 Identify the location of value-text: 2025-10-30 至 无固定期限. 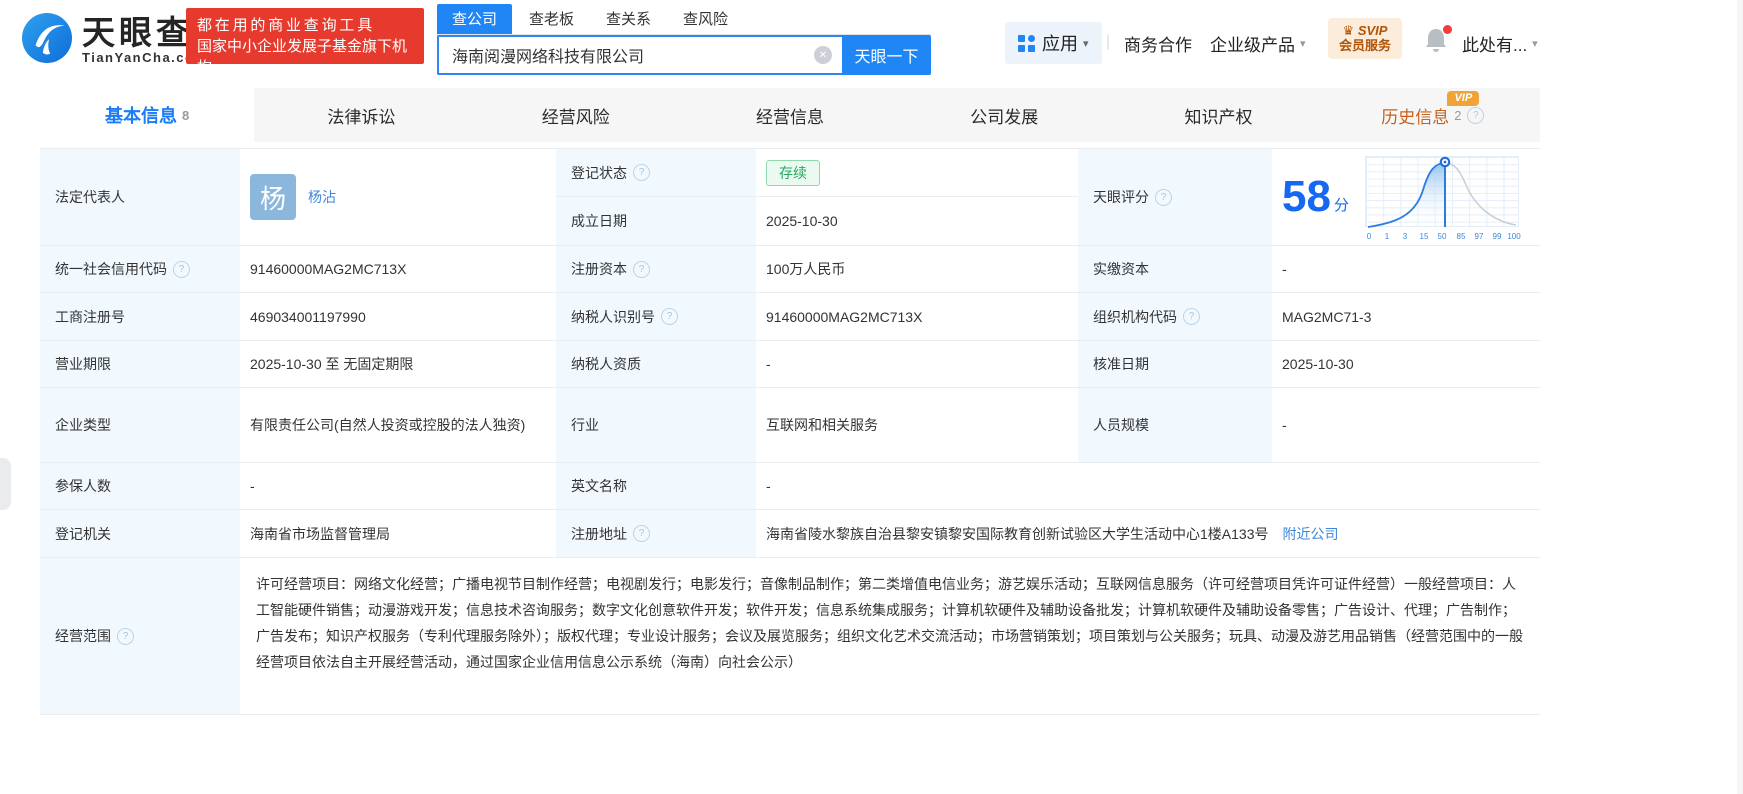
(332, 364).